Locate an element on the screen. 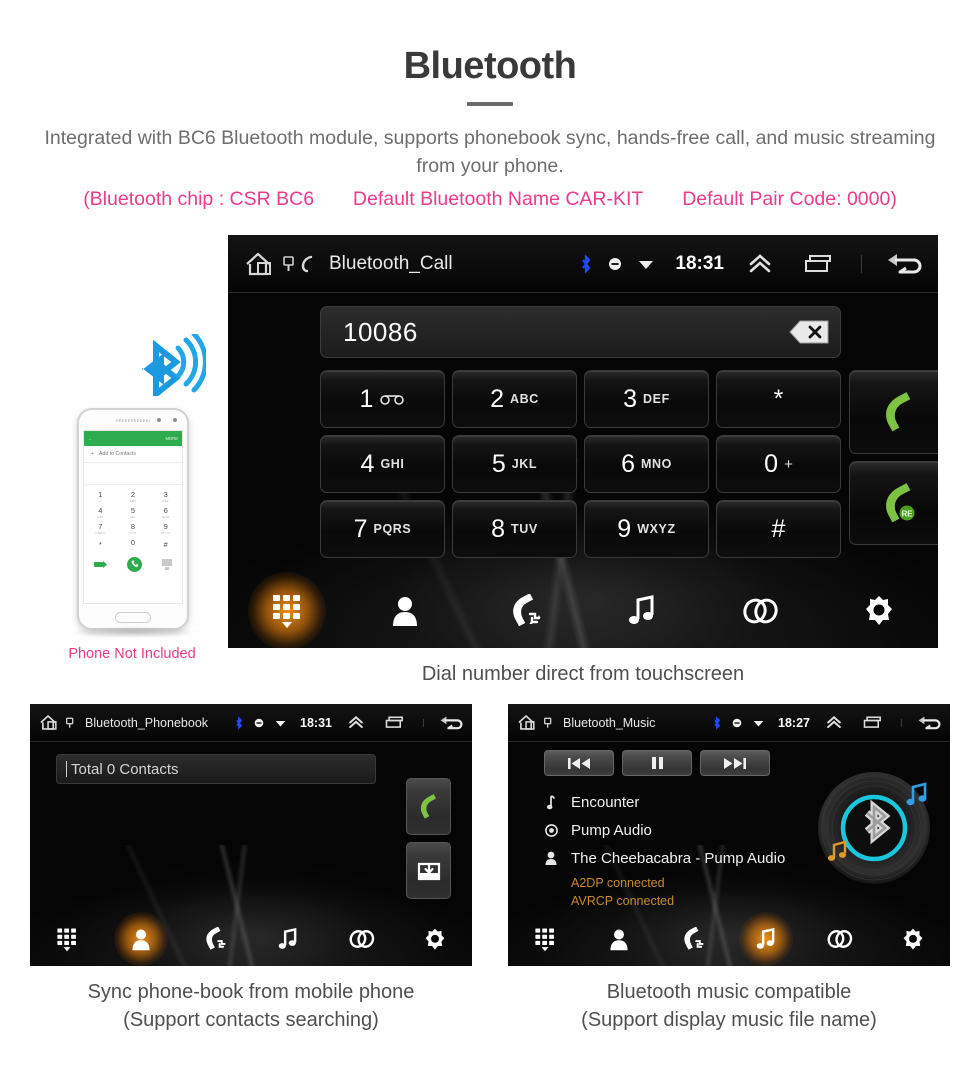 The width and height of the screenshot is (980, 1091). contacts-search-input: Total 0 Contacts is located at coordinates (216, 769).